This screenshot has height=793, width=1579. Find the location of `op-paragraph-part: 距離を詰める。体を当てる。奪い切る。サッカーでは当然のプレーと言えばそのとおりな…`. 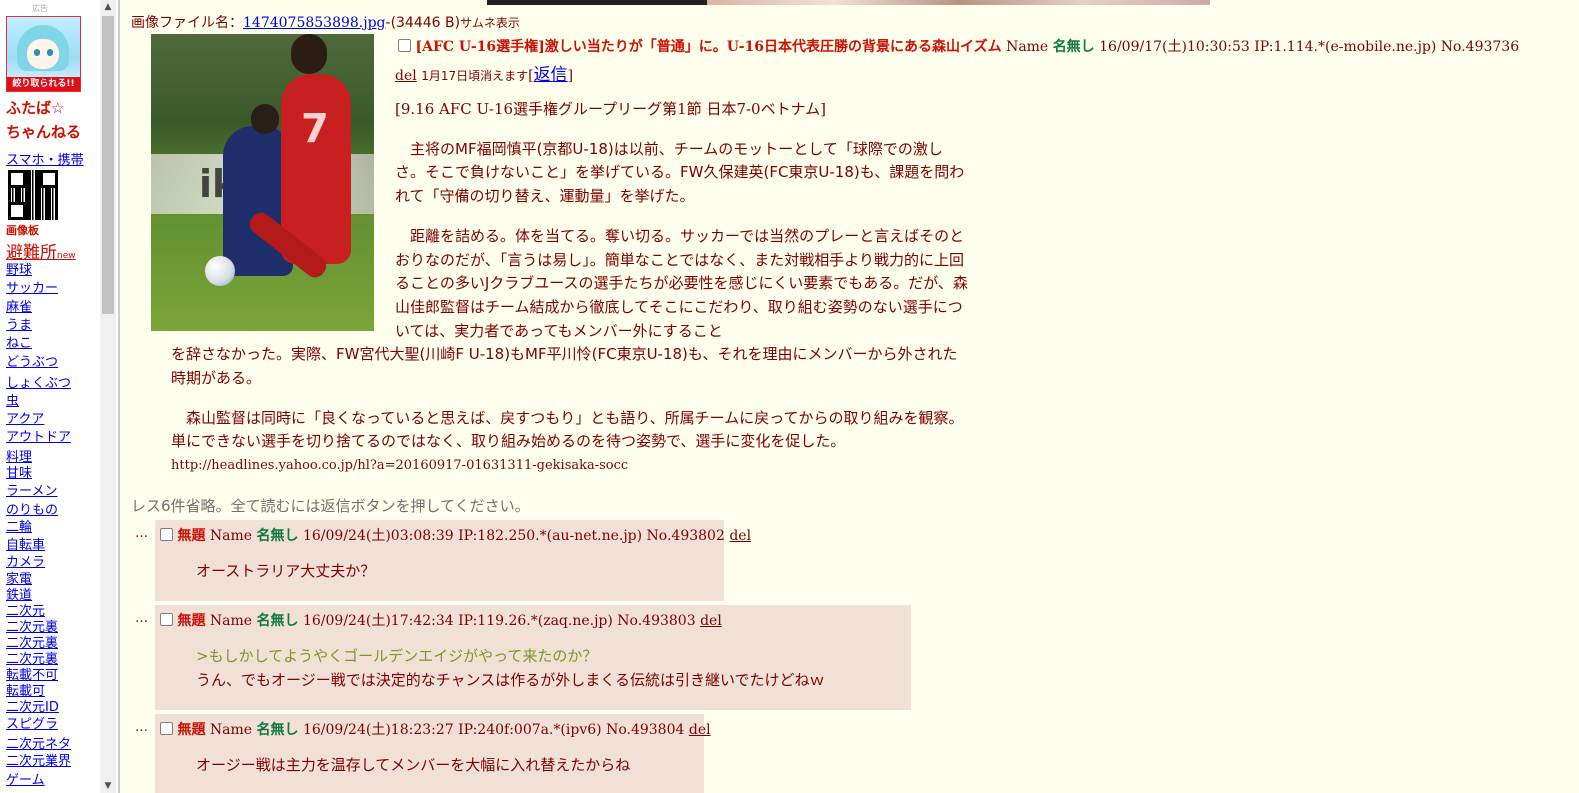

op-paragraph-part: 距離を詰める。体を当てる。奪い切る。サッカーでは当然のプレーと言えばそのとおりな… is located at coordinates (681, 283).